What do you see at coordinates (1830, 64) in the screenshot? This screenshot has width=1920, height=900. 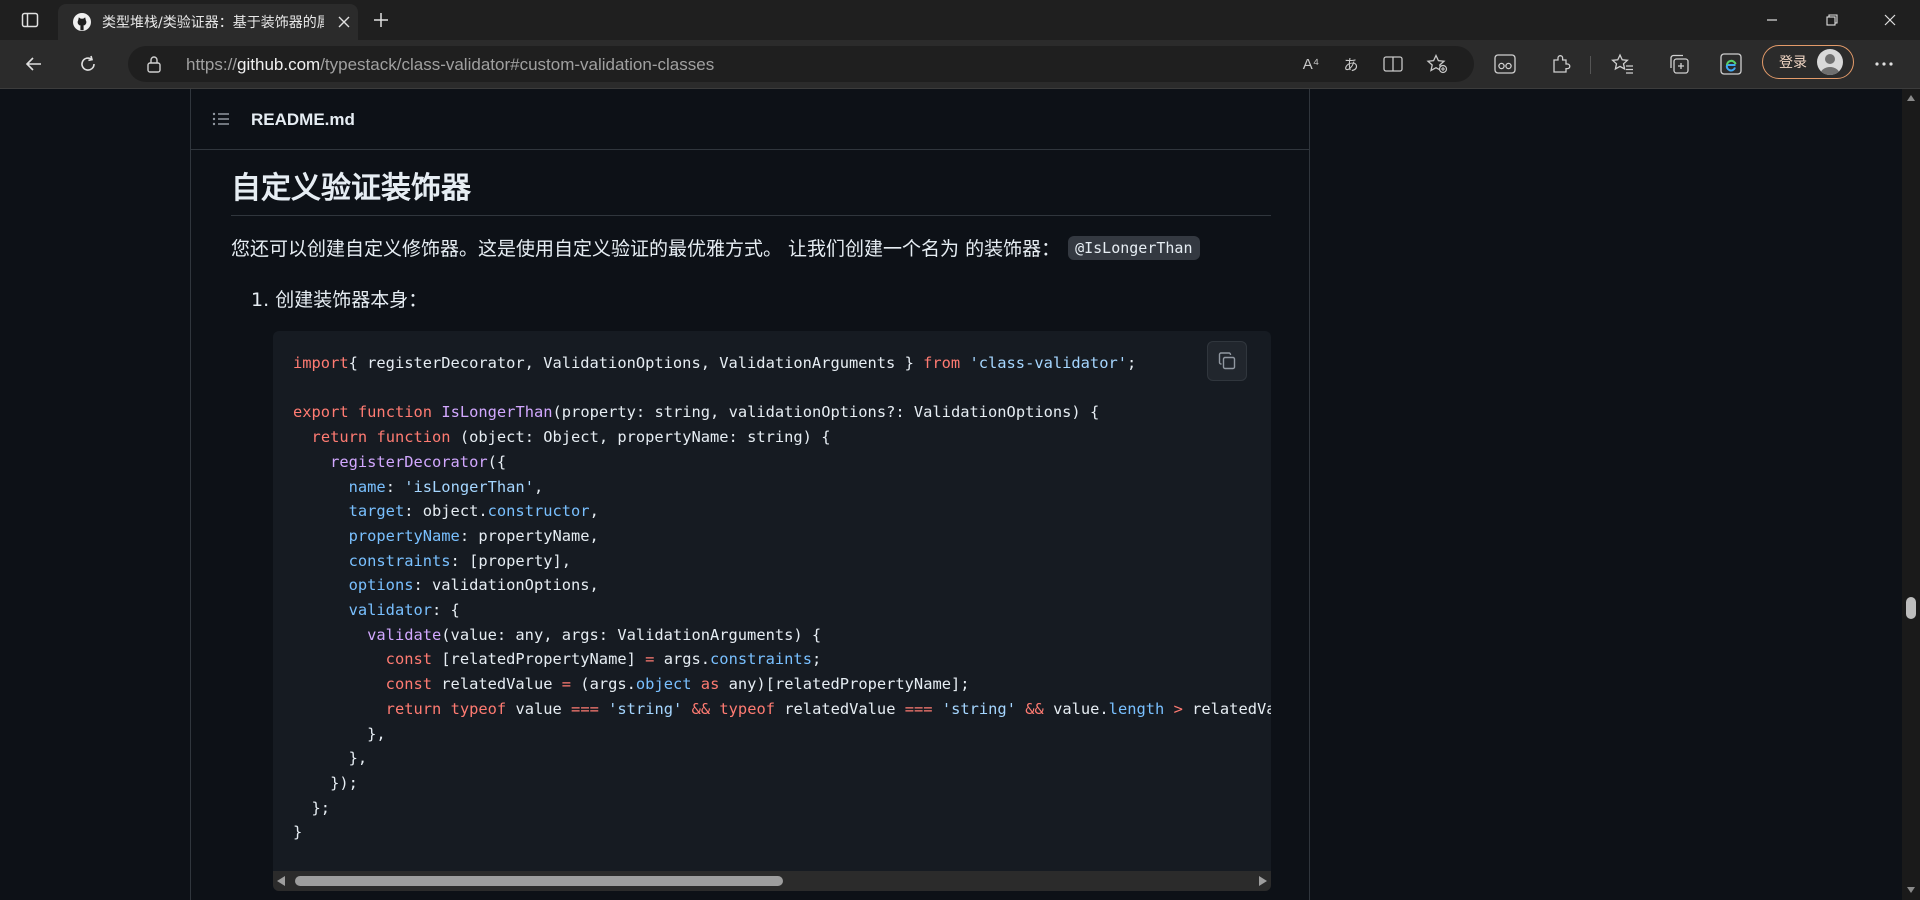 I see `user-icon` at bounding box center [1830, 64].